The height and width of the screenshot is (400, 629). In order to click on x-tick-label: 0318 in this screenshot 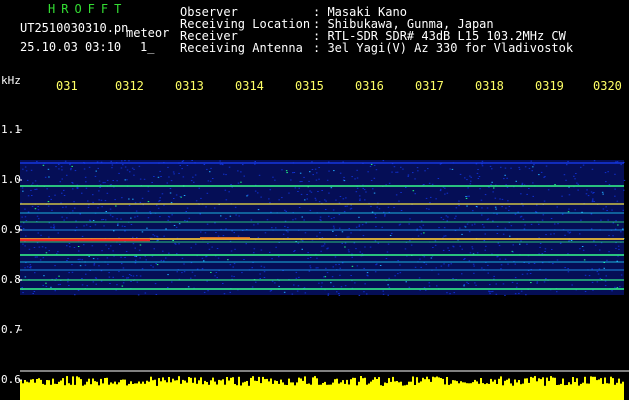, I will do `click(489, 86)`.